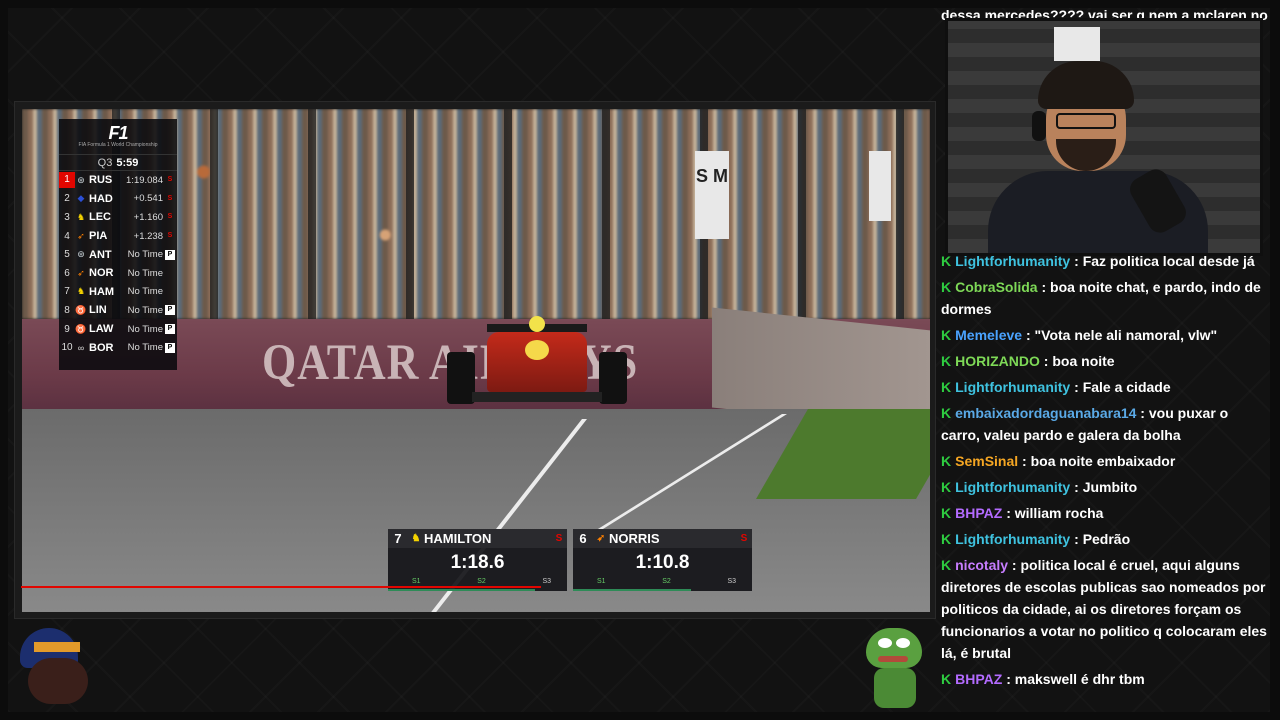  Describe the element at coordinates (58, 669) in the screenshot. I see `streamer-emote` at that location.